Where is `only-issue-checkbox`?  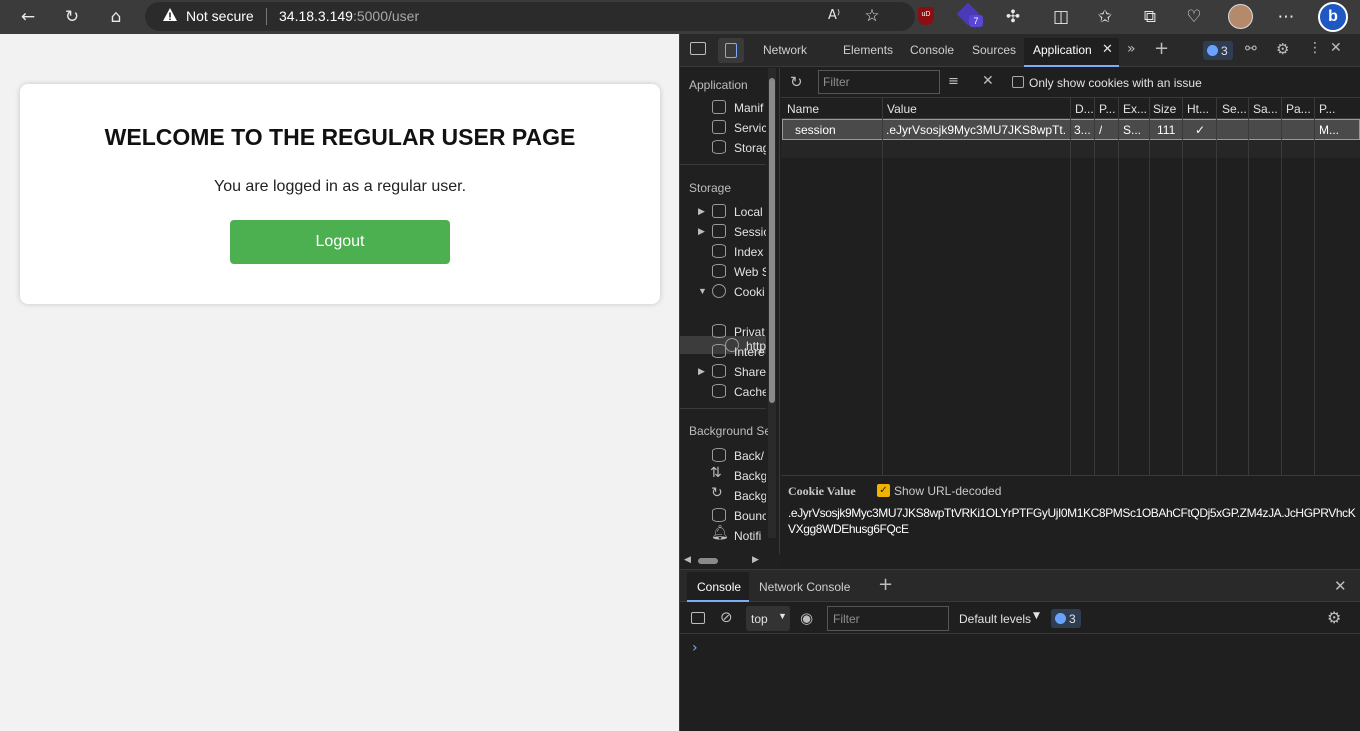 only-issue-checkbox is located at coordinates (1018, 82).